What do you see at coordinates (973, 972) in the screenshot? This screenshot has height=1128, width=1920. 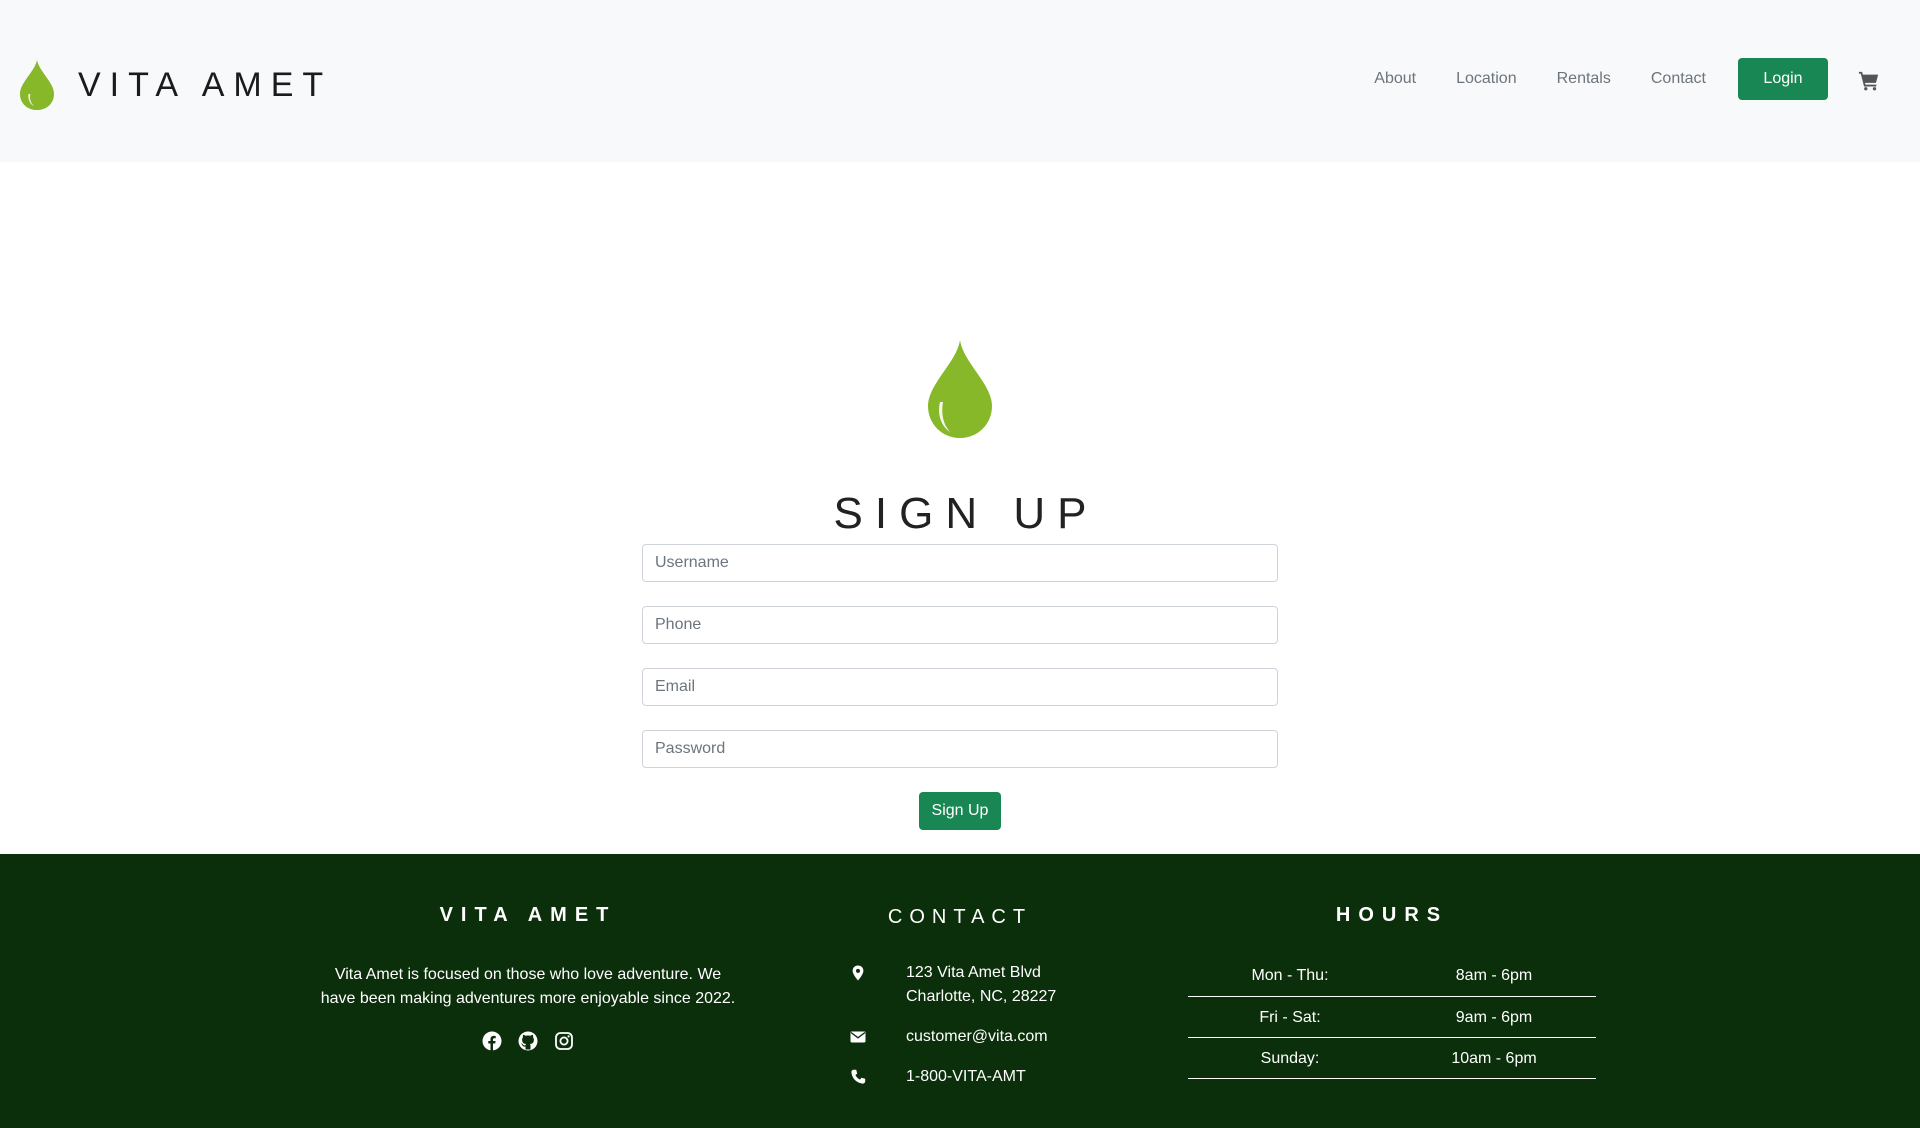 I see `address-line-1: 123 Vita Amet Blvd` at bounding box center [973, 972].